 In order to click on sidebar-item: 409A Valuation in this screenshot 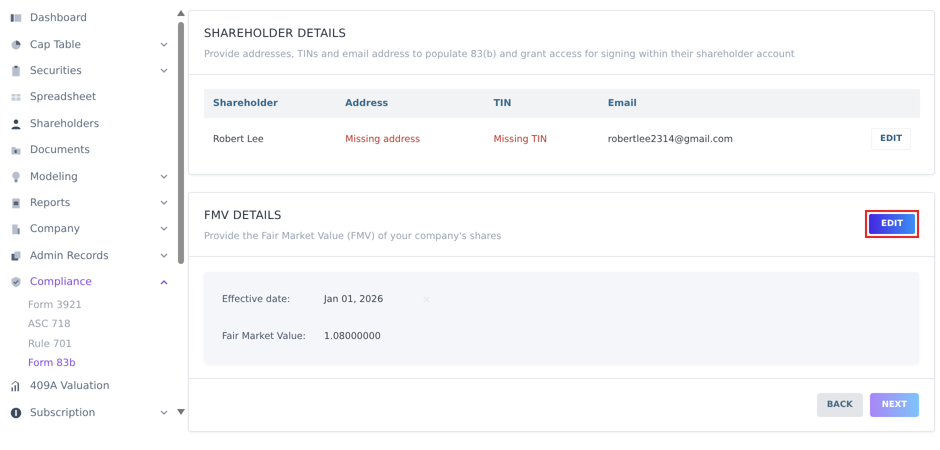, I will do `click(103, 386)`.